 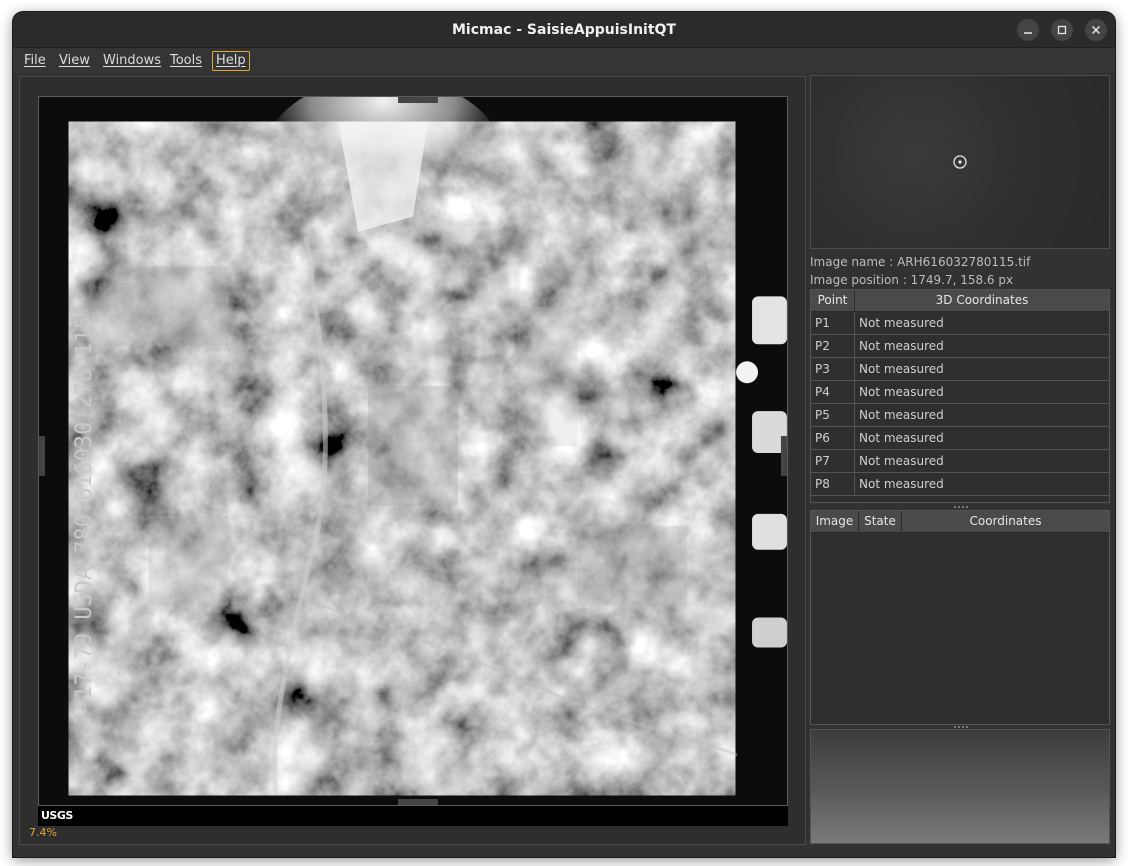 I want to click on point-cell: P6, so click(x=833, y=438).